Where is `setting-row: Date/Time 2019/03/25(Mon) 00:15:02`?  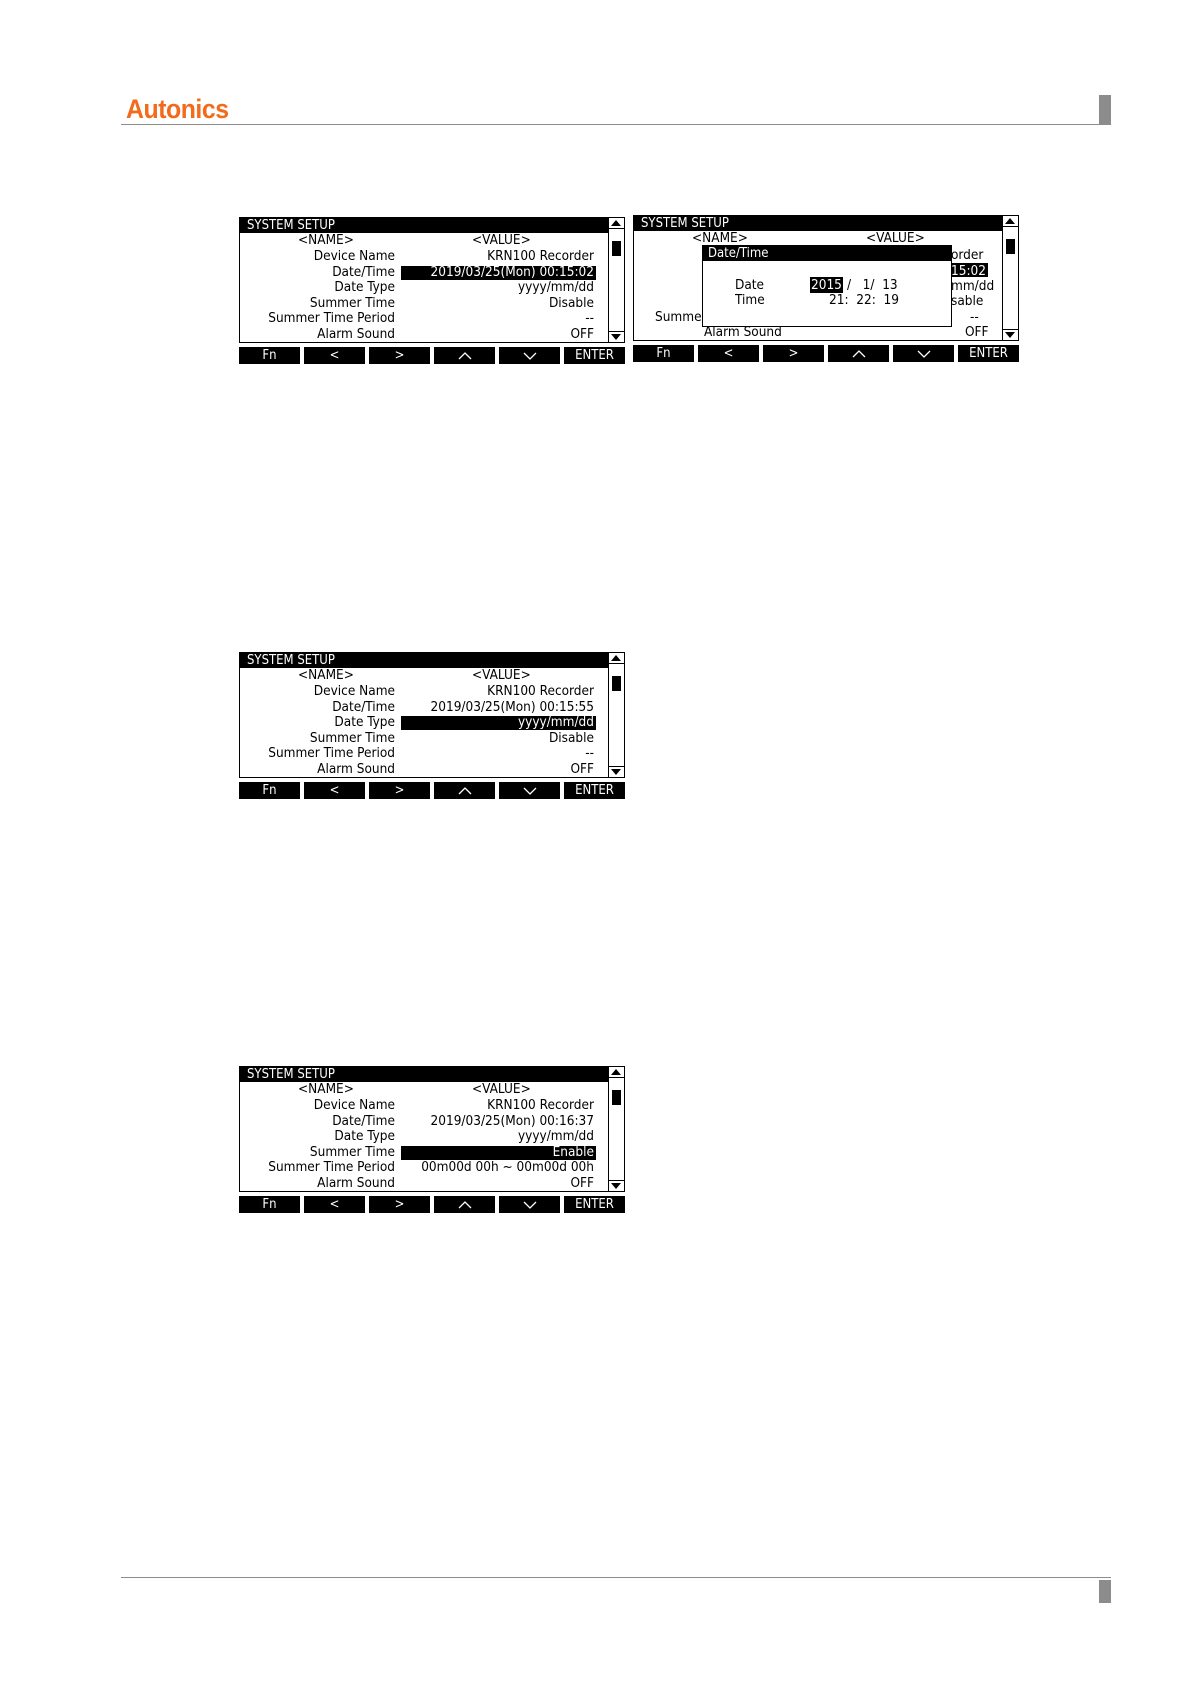 setting-row: Date/Time 2019/03/25(Mon) 00:15:02 is located at coordinates (425, 272).